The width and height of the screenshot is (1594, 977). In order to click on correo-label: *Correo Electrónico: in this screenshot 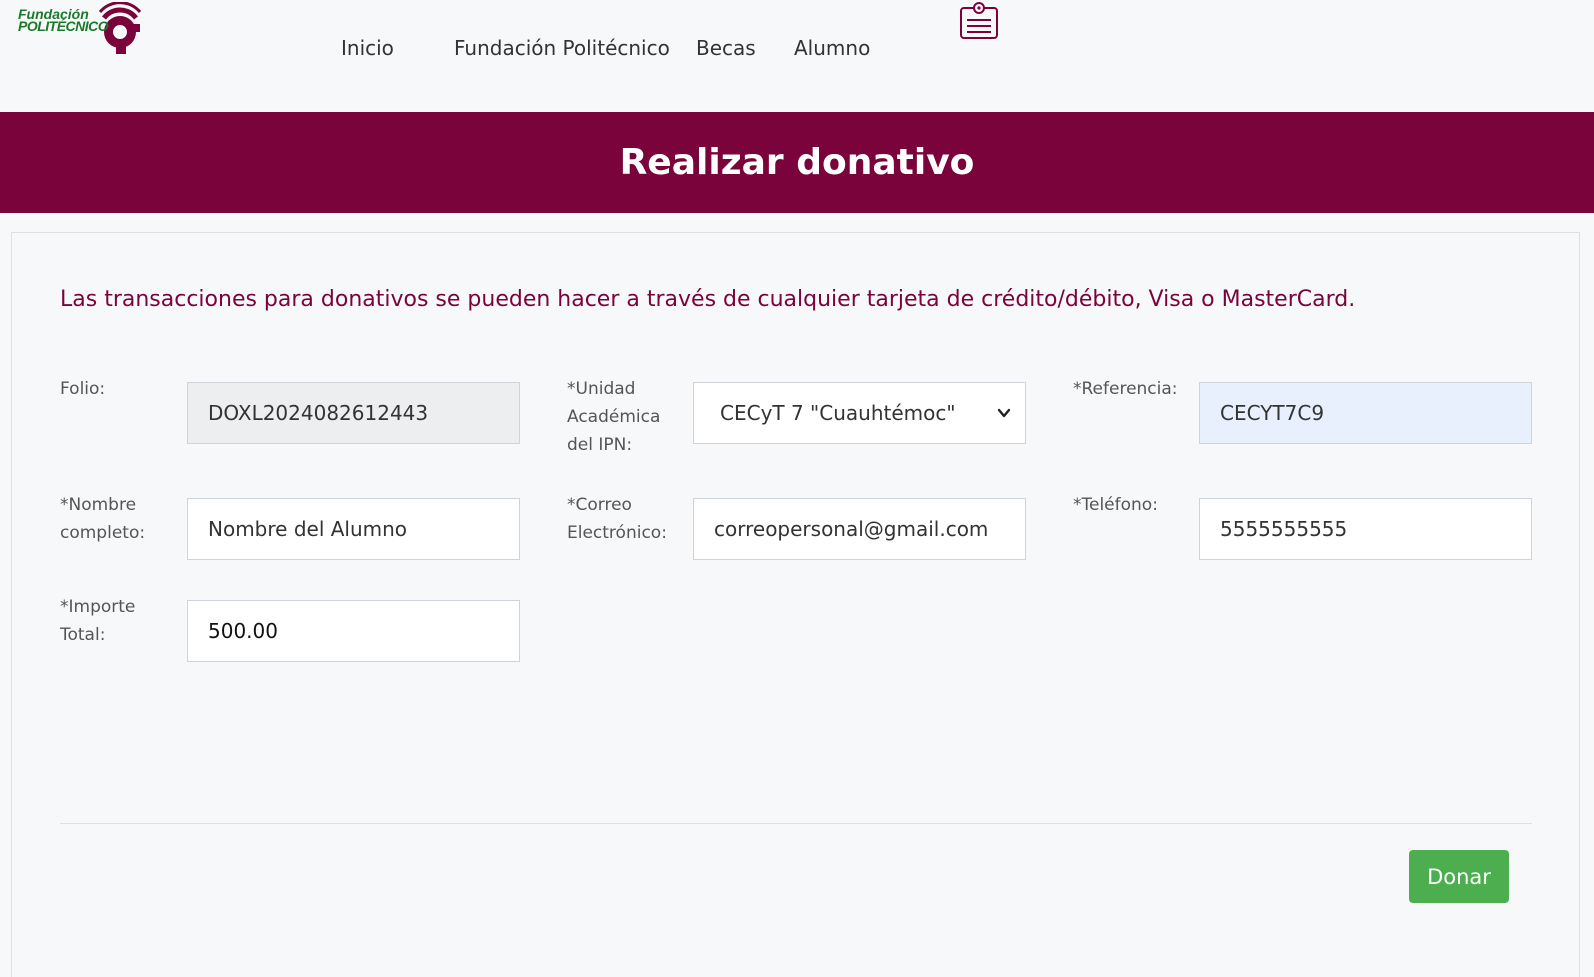, I will do `click(617, 519)`.